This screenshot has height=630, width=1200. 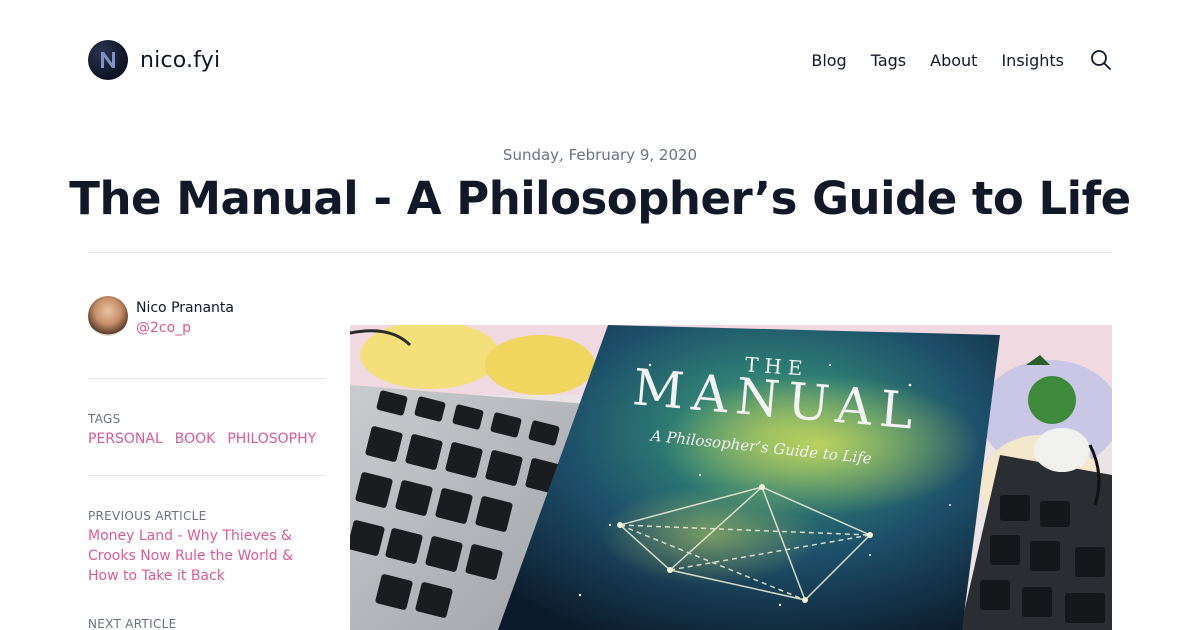 I want to click on home-link: nico.fyi, so click(x=154, y=60).